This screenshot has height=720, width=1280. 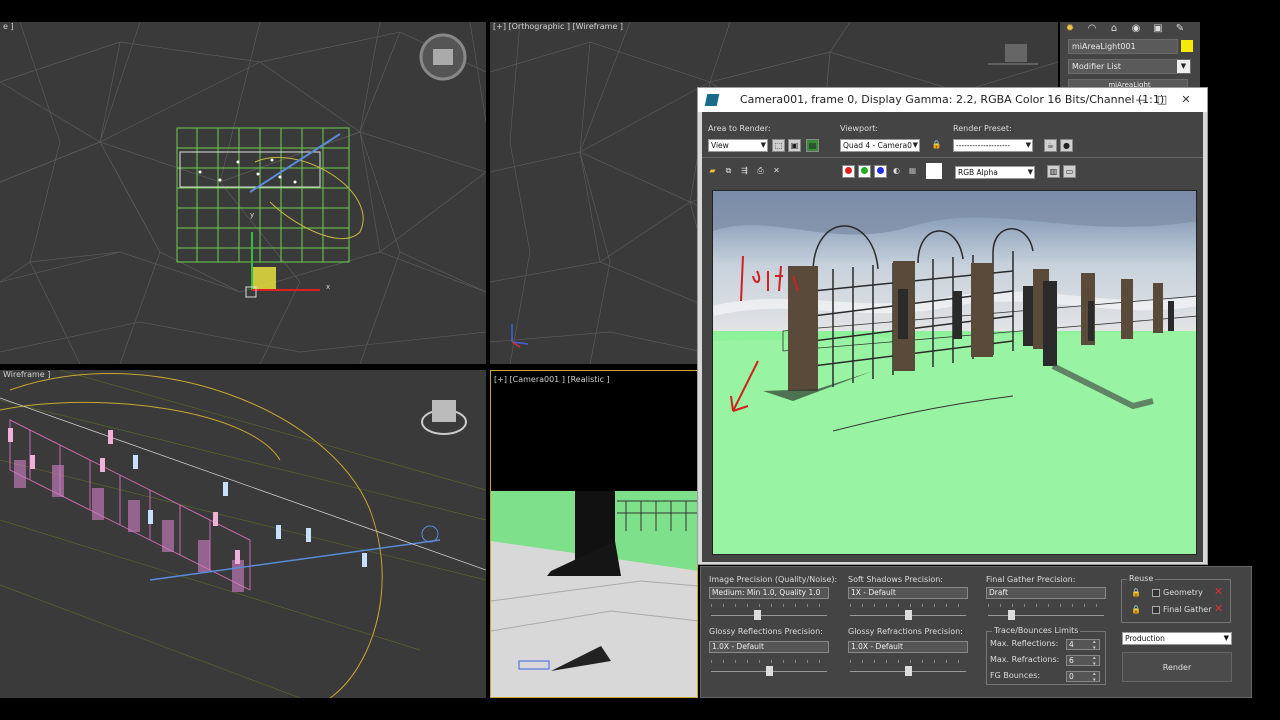 What do you see at coordinates (848, 171) in the screenshot?
I see `red-channel-icon` at bounding box center [848, 171].